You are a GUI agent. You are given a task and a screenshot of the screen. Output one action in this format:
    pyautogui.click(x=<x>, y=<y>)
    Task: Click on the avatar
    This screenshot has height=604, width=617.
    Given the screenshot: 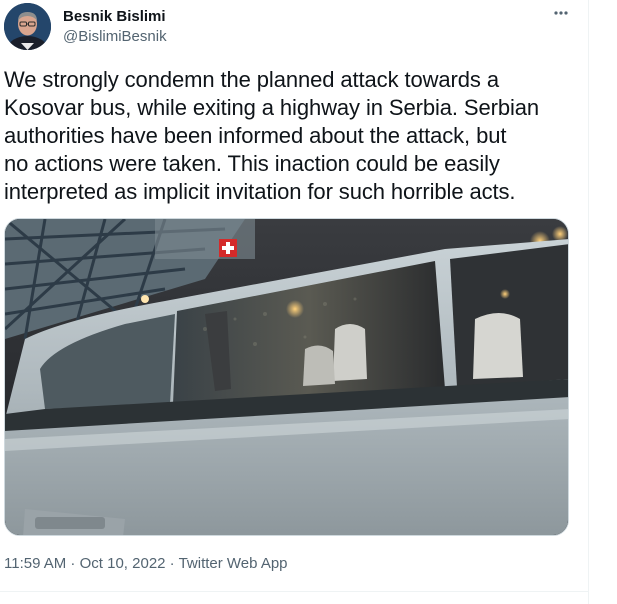 What is the action you would take?
    pyautogui.click(x=27, y=26)
    